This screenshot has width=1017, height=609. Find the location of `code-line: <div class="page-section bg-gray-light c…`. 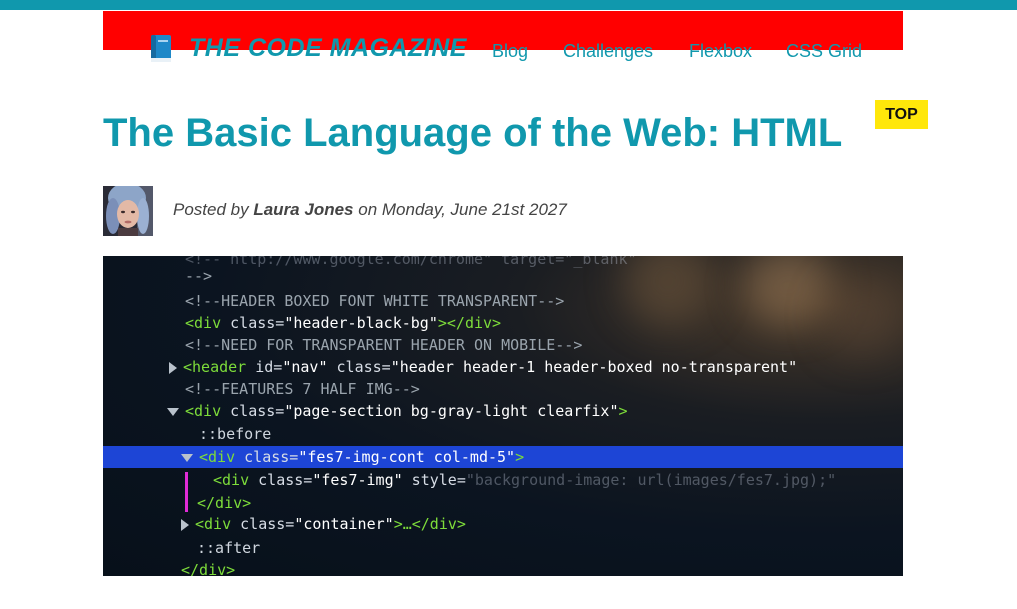

code-line: <div class="page-section bg-gray-light c… is located at coordinates (397, 411).